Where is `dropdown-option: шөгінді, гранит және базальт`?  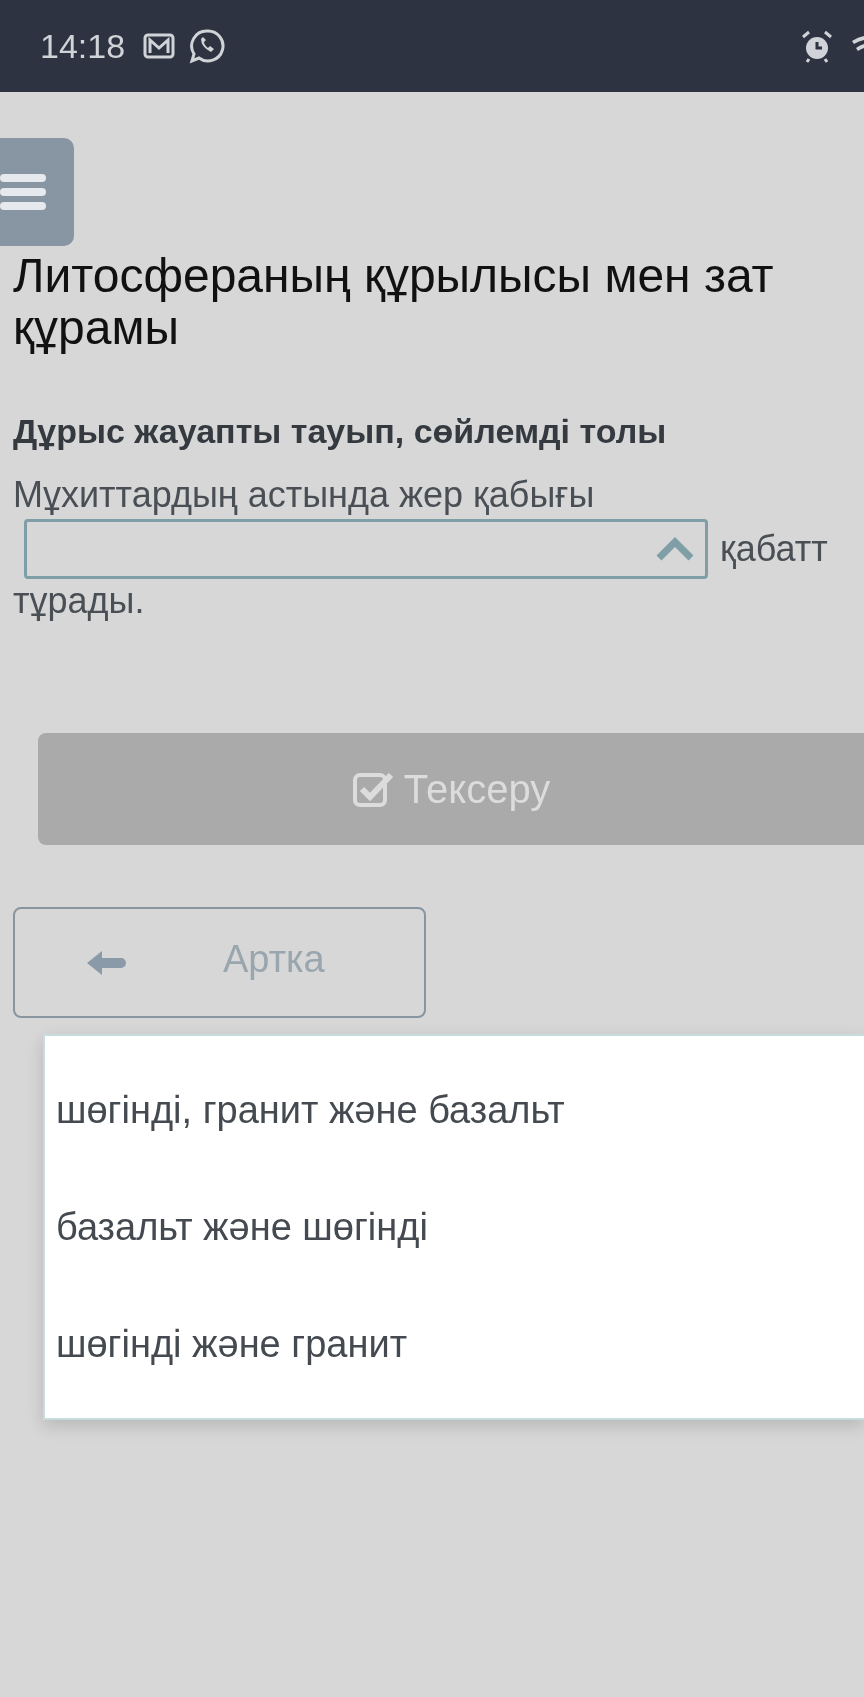 dropdown-option: шөгінді, гранит және базальт is located at coordinates (454, 1110).